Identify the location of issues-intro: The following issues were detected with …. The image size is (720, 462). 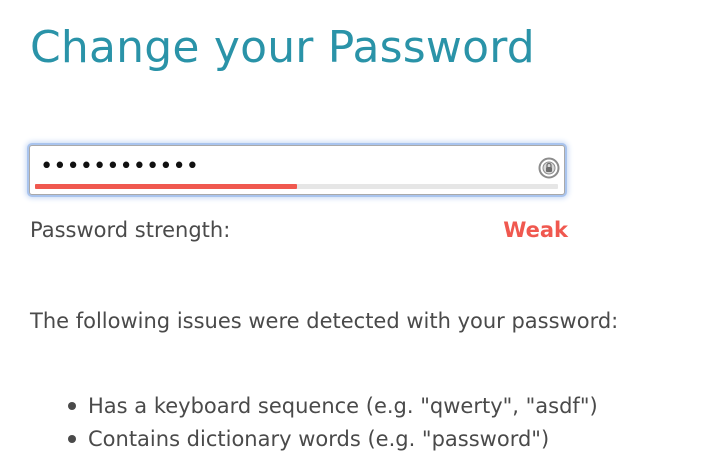
(324, 321).